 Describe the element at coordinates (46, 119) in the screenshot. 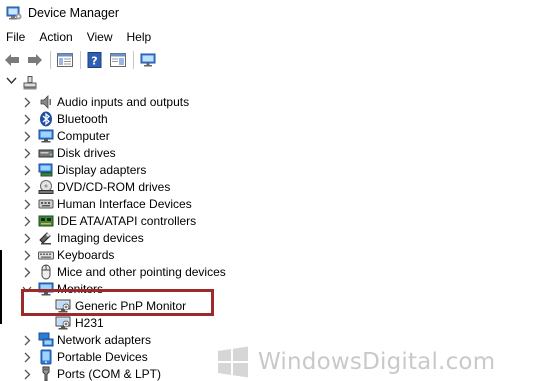

I see `bluetooth-icon` at that location.